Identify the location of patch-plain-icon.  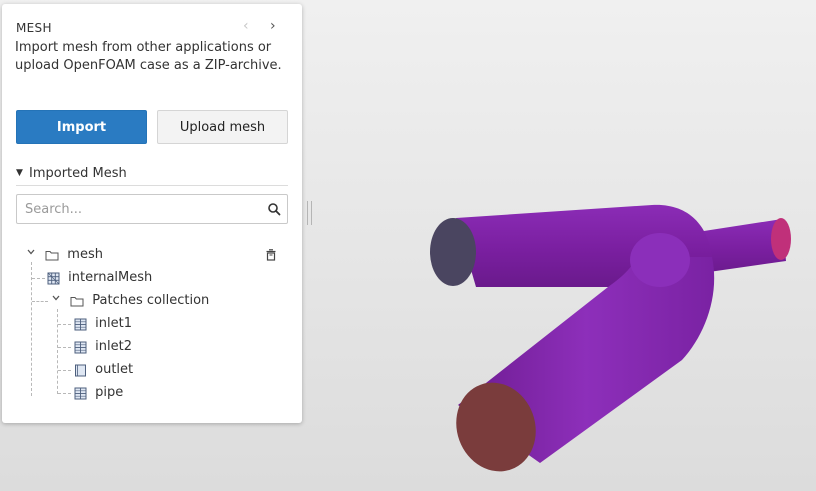
(80, 370).